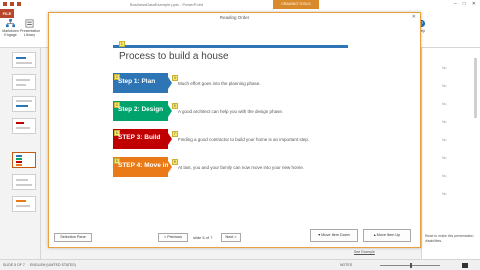 Image resolution: width=480 pixels, height=270 pixels. I want to click on close-window-icon: ✕, so click(474, 4).